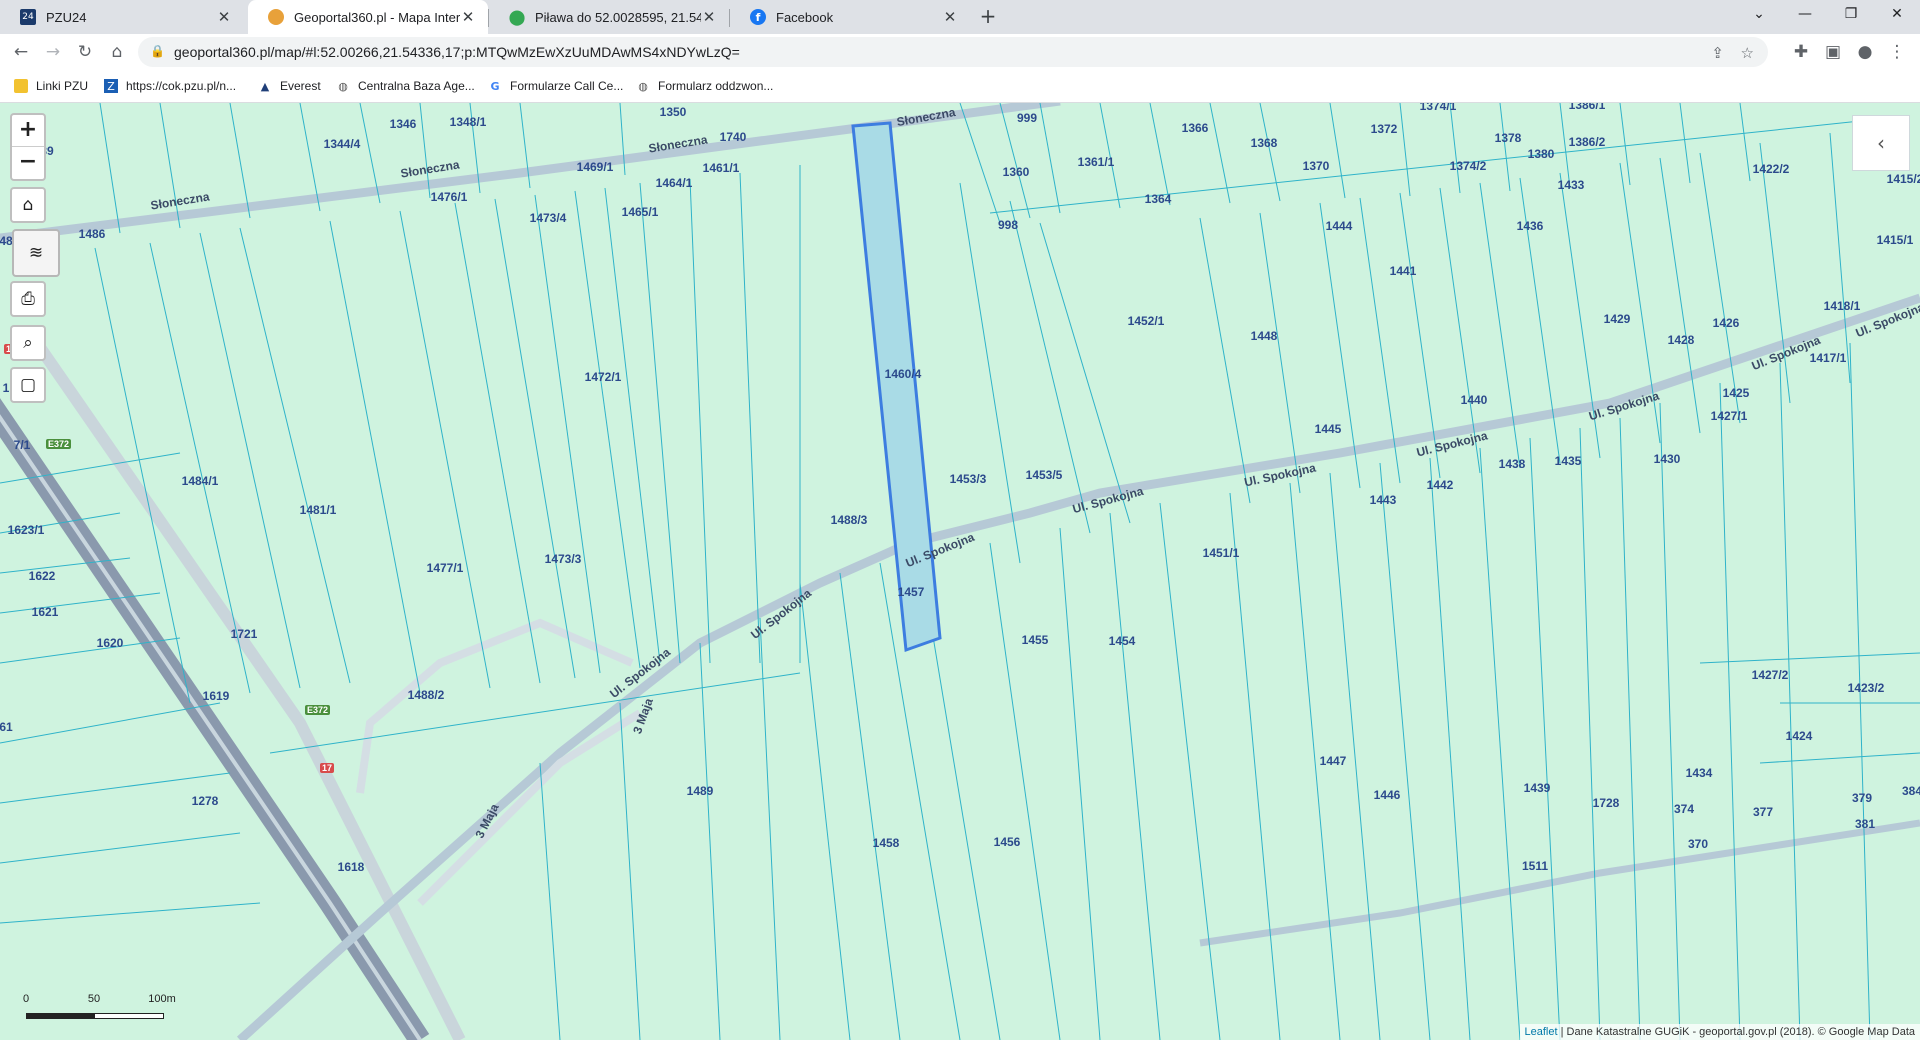 The image size is (1920, 1040). I want to click on bookmark-star-icon: ☆, so click(1747, 53).